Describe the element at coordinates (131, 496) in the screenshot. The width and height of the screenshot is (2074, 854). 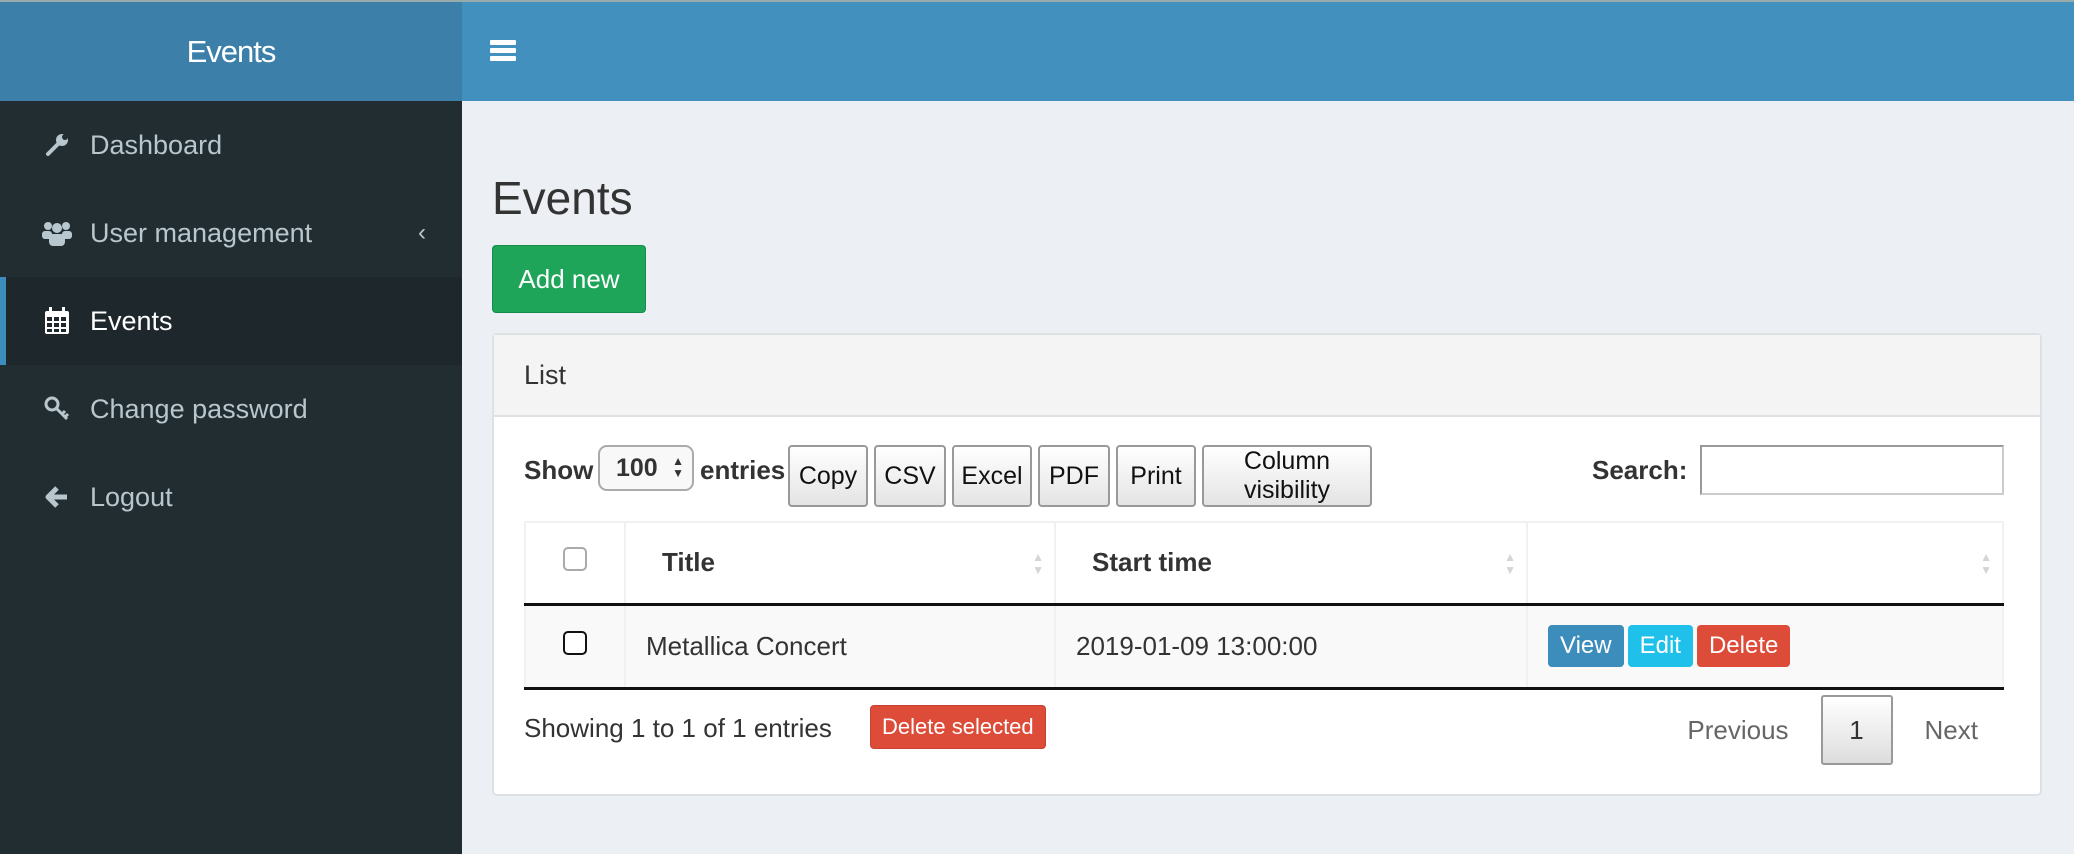
I see `sidebar-item-label: Logout` at that location.